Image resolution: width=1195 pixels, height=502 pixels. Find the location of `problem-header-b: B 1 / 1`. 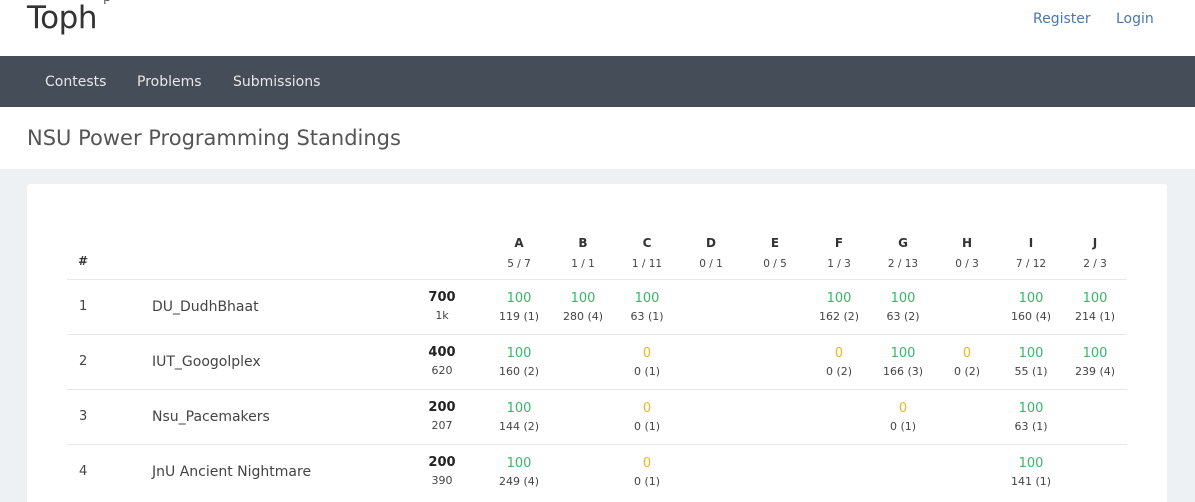

problem-header-b: B 1 / 1 is located at coordinates (583, 253).